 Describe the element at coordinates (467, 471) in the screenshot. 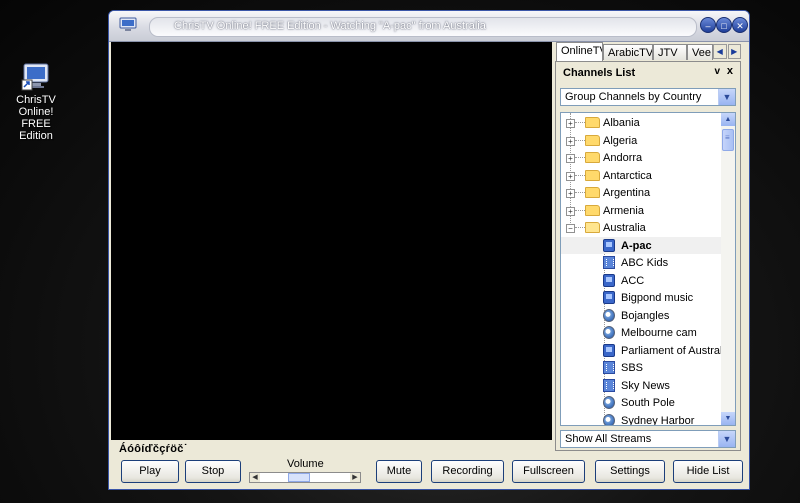

I see `recording-button: Recording` at that location.